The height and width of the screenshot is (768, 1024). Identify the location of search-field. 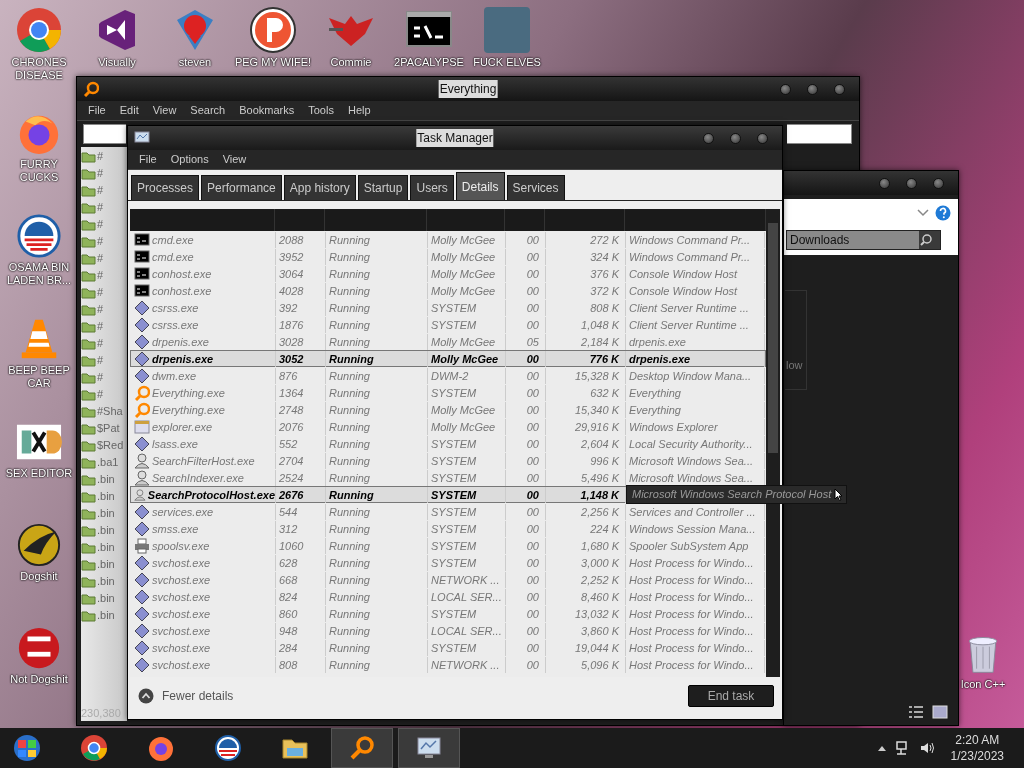
(104, 134).